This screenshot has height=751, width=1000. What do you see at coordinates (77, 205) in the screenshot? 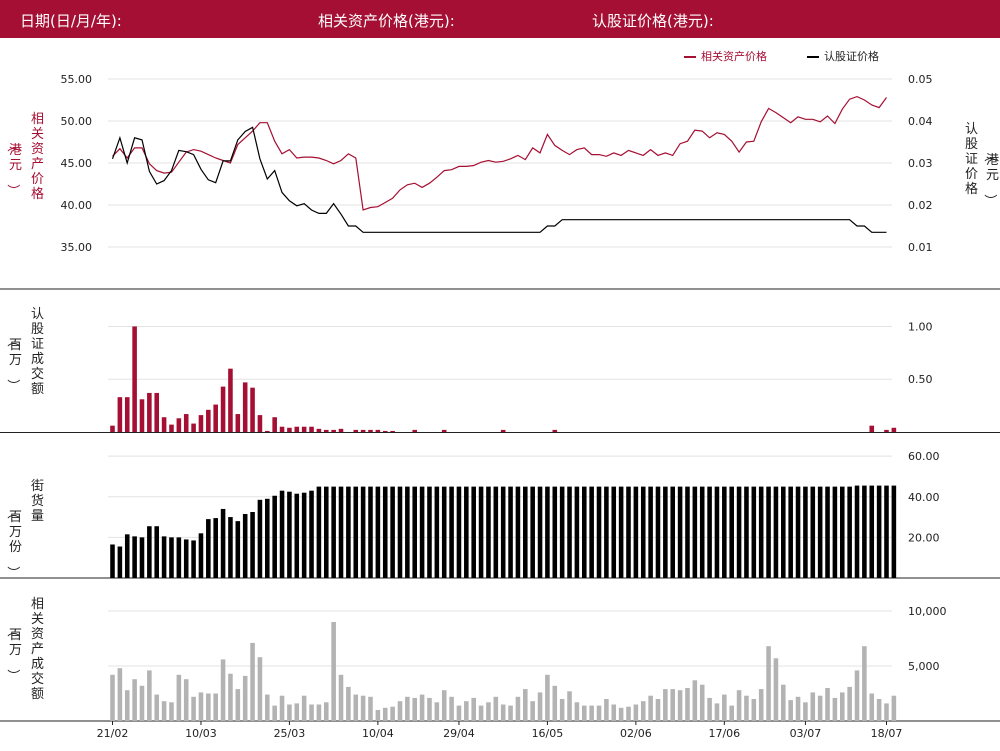
I see `y-tick-label-left: 40.00` at bounding box center [77, 205].